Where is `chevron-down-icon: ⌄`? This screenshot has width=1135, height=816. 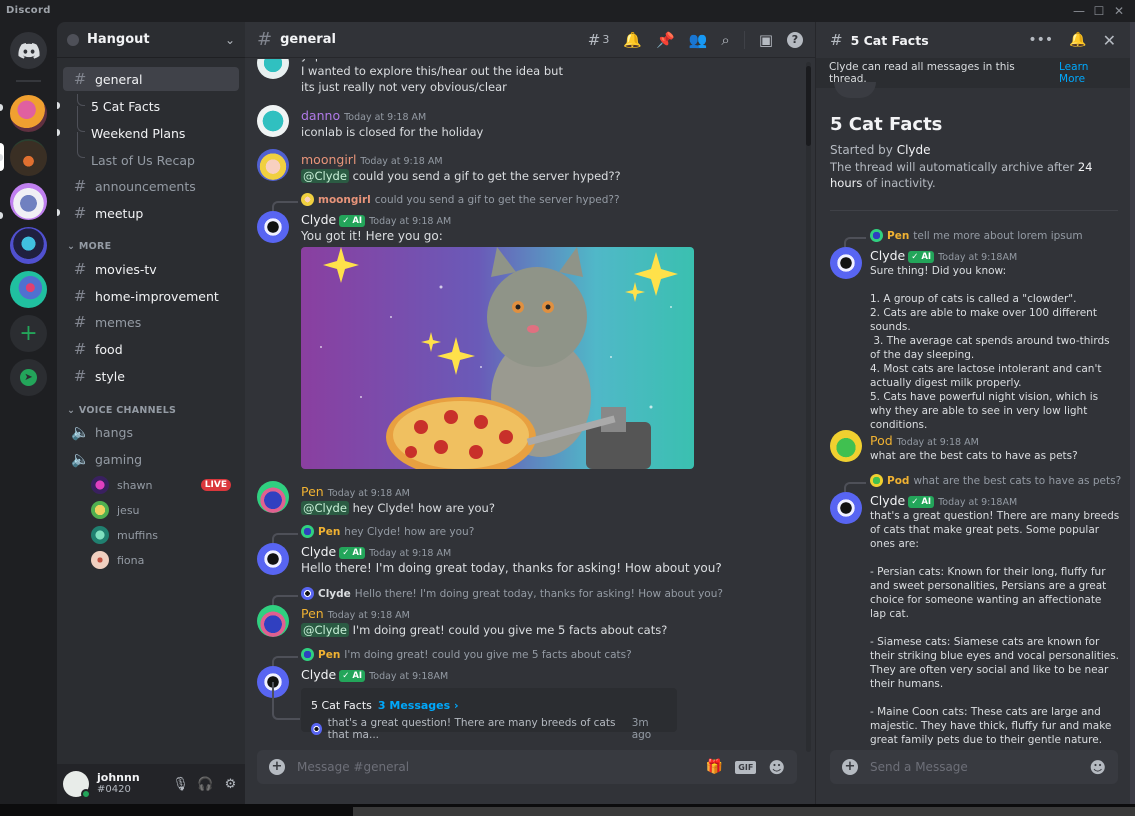
chevron-down-icon: ⌄ is located at coordinates (73, 410).